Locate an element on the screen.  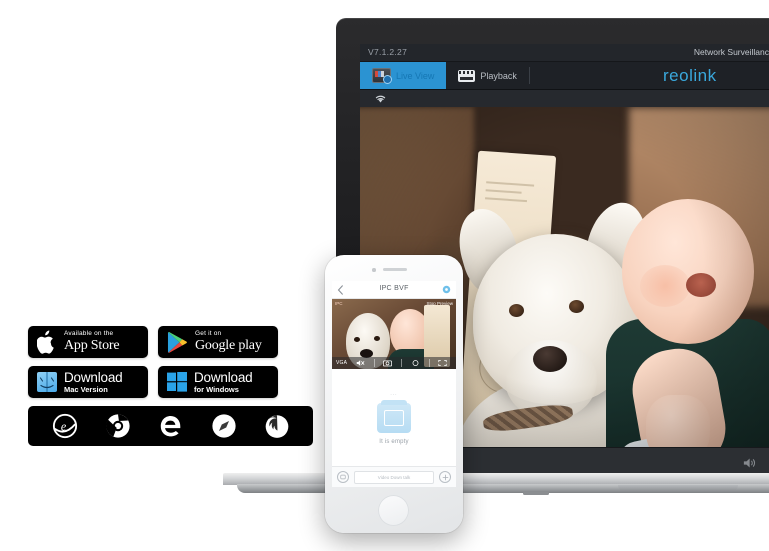
phone-mute-button is located at coordinates (360, 363).